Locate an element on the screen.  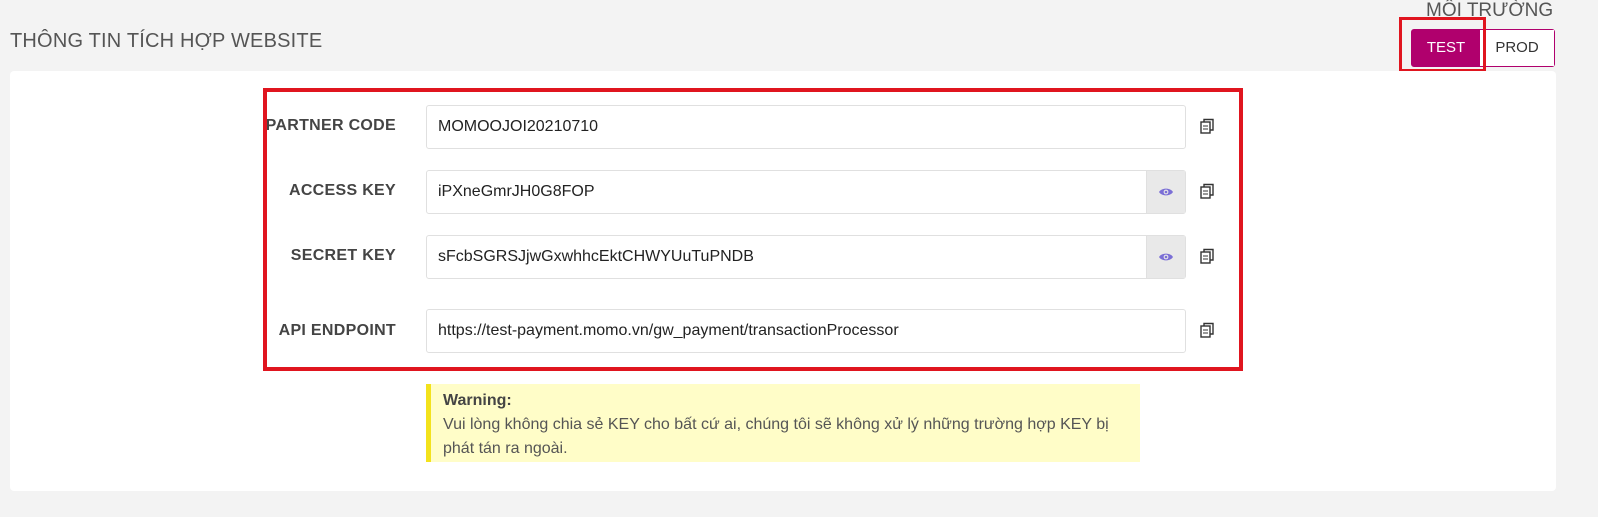
copy-secret-key-button is located at coordinates (1208, 257).